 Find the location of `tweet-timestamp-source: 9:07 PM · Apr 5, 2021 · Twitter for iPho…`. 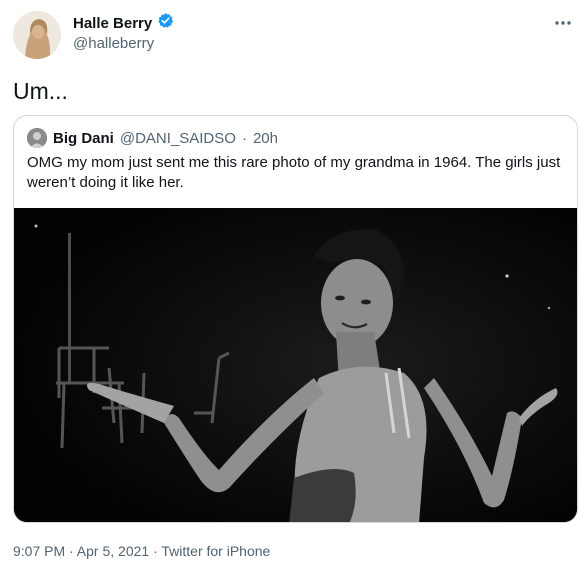

tweet-timestamp-source: 9:07 PM · Apr 5, 2021 · Twitter for iPho… is located at coordinates (141, 551).